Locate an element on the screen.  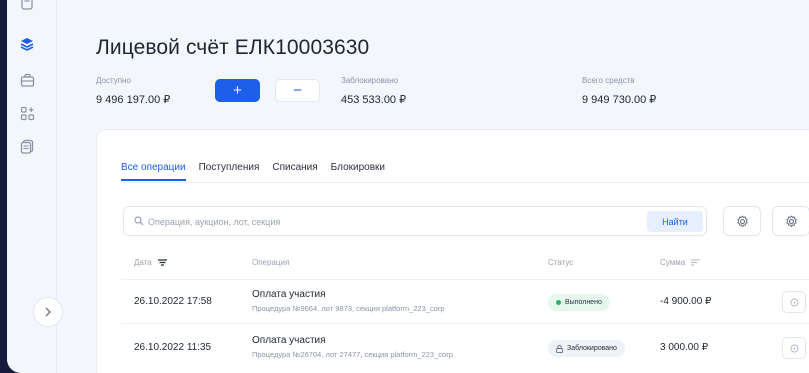
column-header-status: Статус is located at coordinates (561, 262).